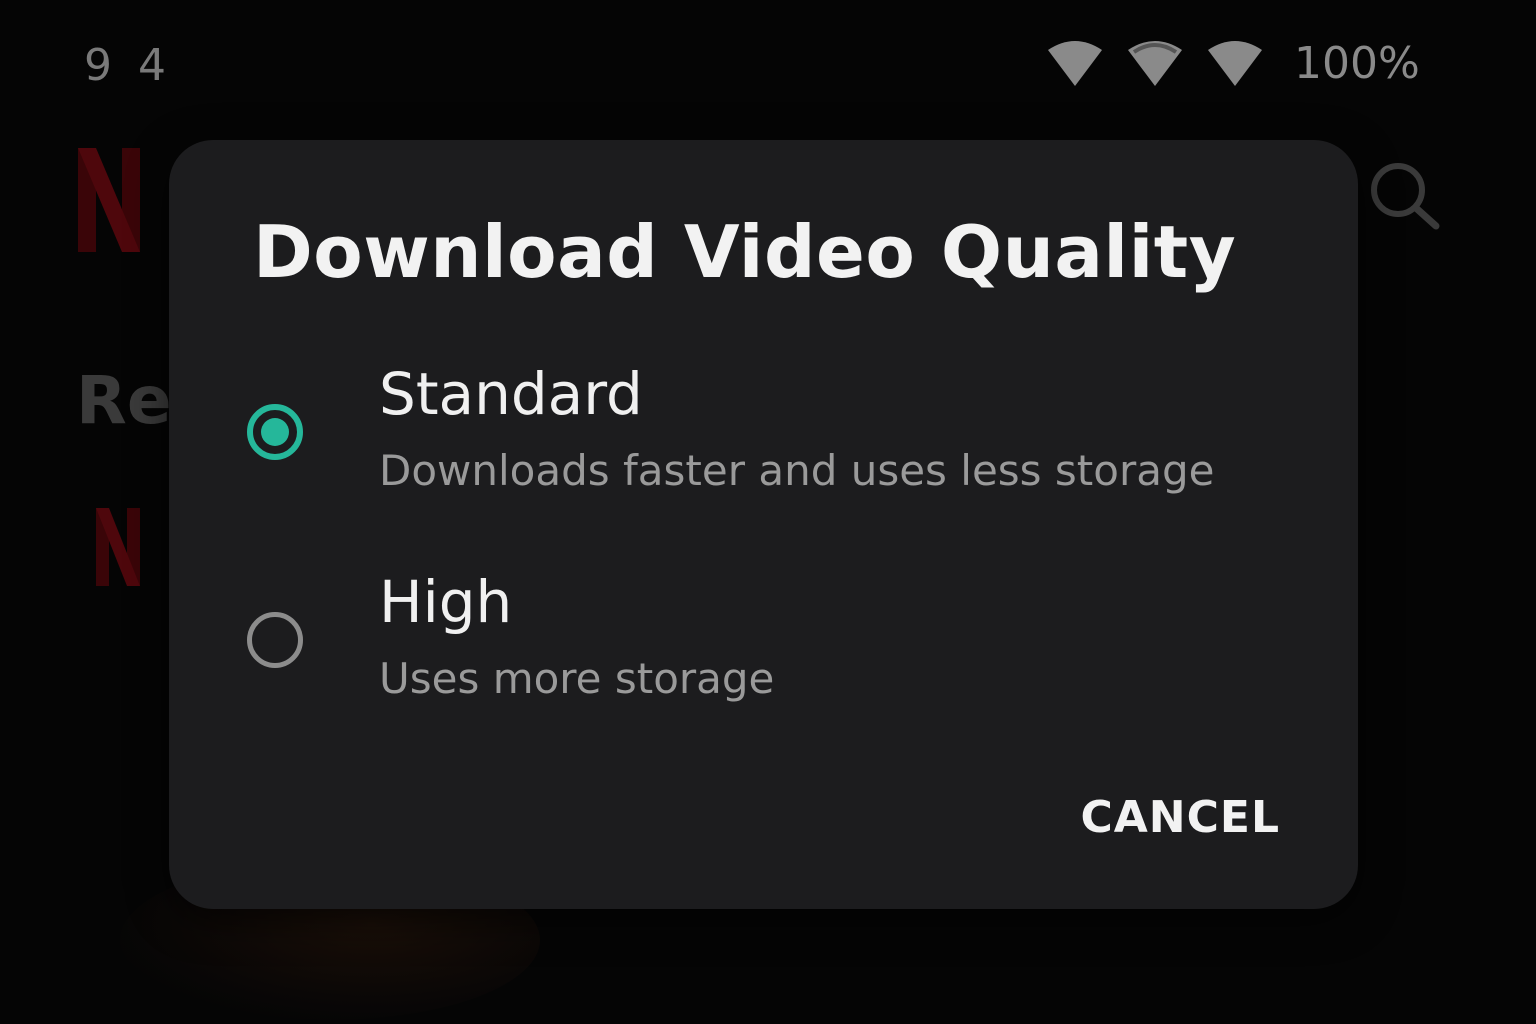  What do you see at coordinates (128, 65) in the screenshot?
I see `status-time: 9 4` at bounding box center [128, 65].